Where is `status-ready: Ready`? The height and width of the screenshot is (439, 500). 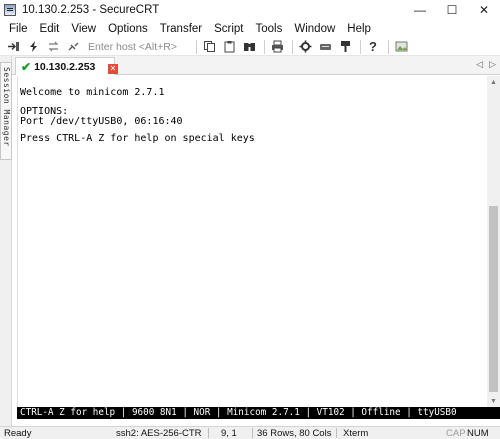
status-ready: Ready is located at coordinates (18, 433).